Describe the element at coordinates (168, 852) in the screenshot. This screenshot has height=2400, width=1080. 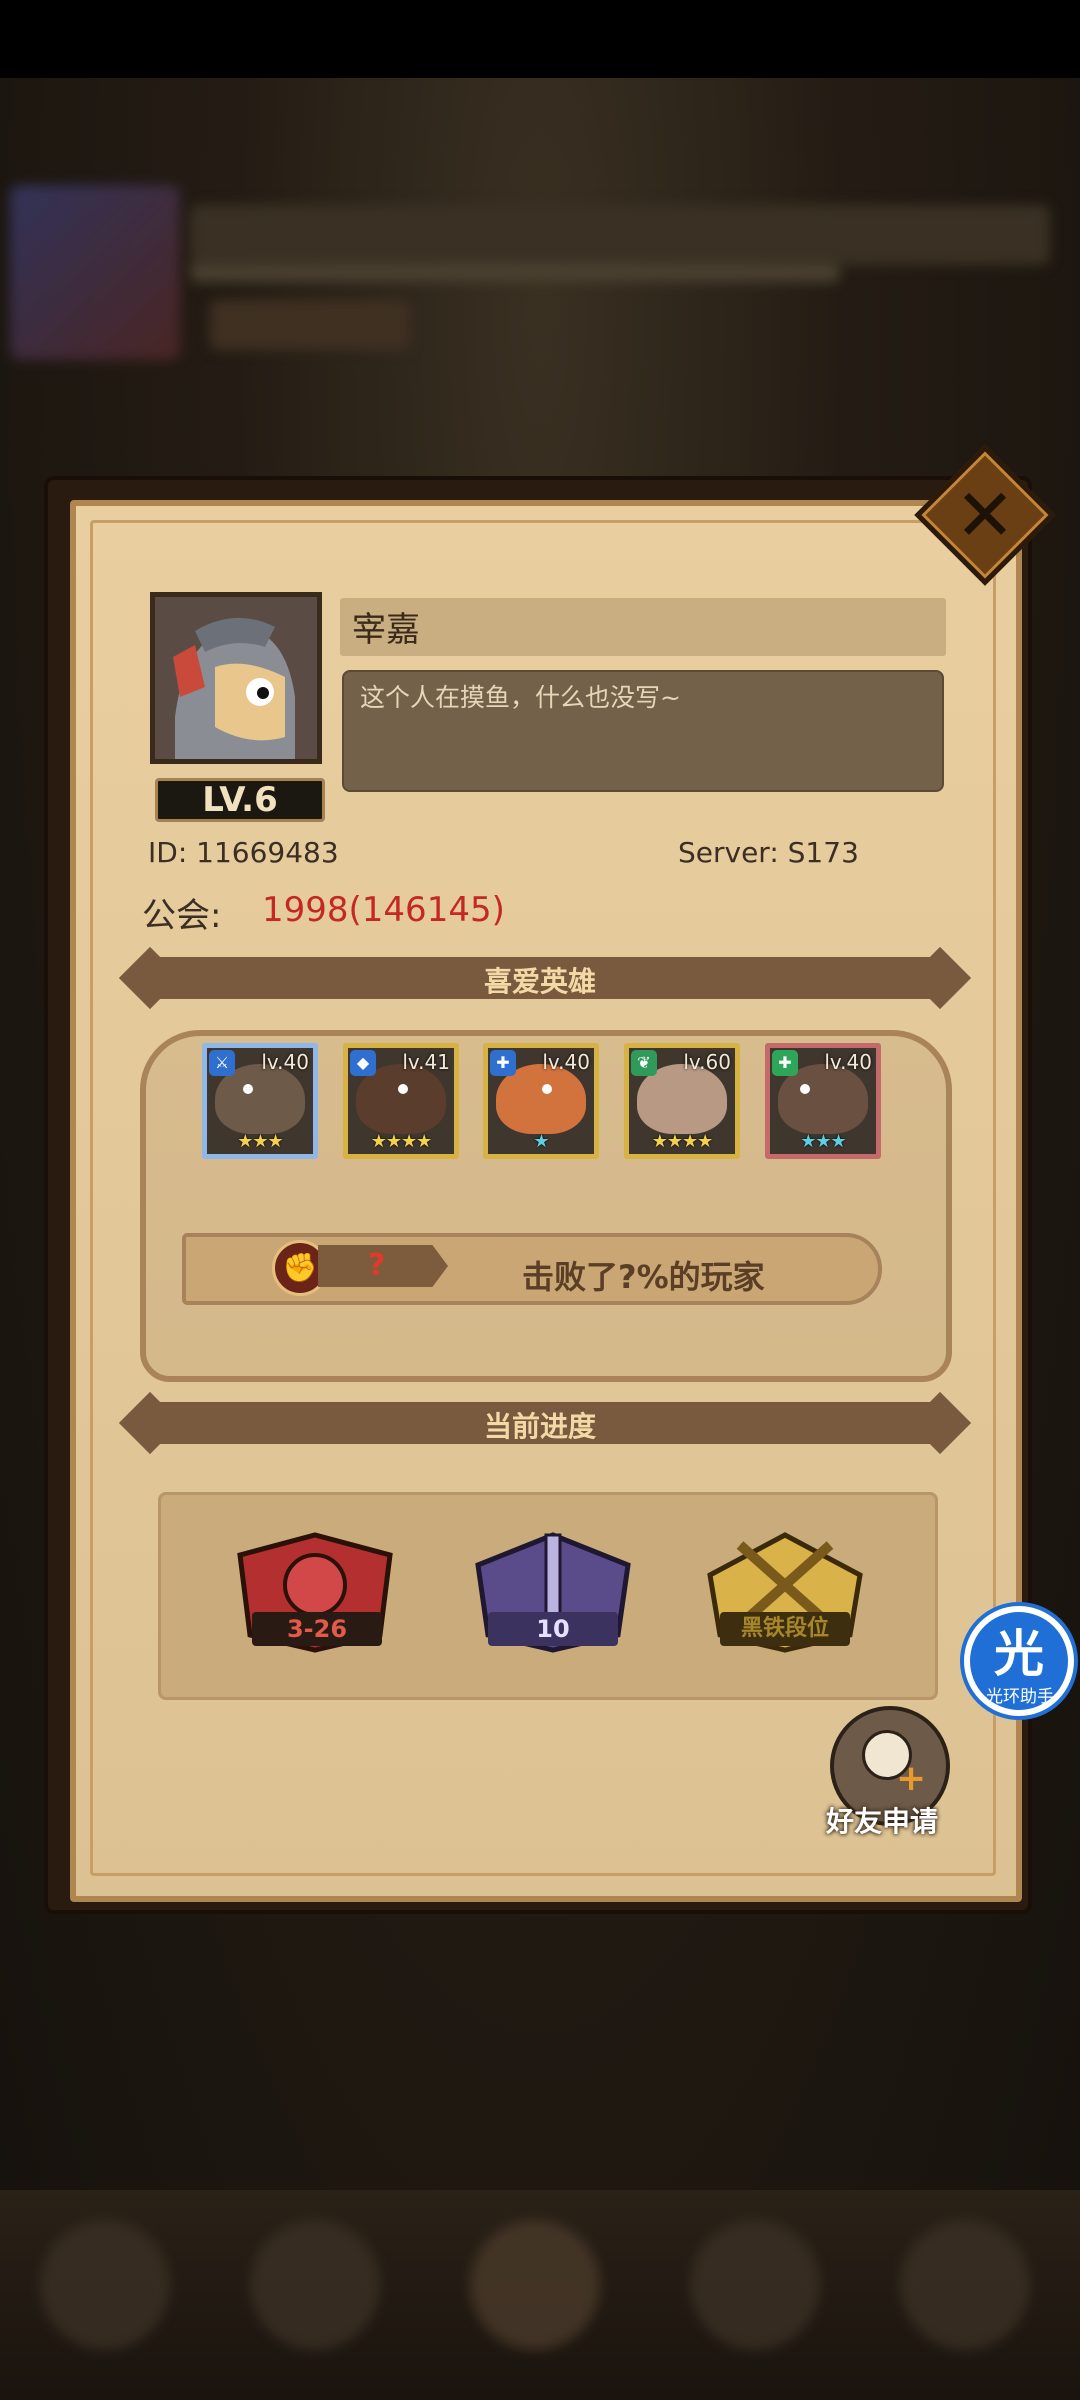
I see `player-id-label: ID:` at that location.